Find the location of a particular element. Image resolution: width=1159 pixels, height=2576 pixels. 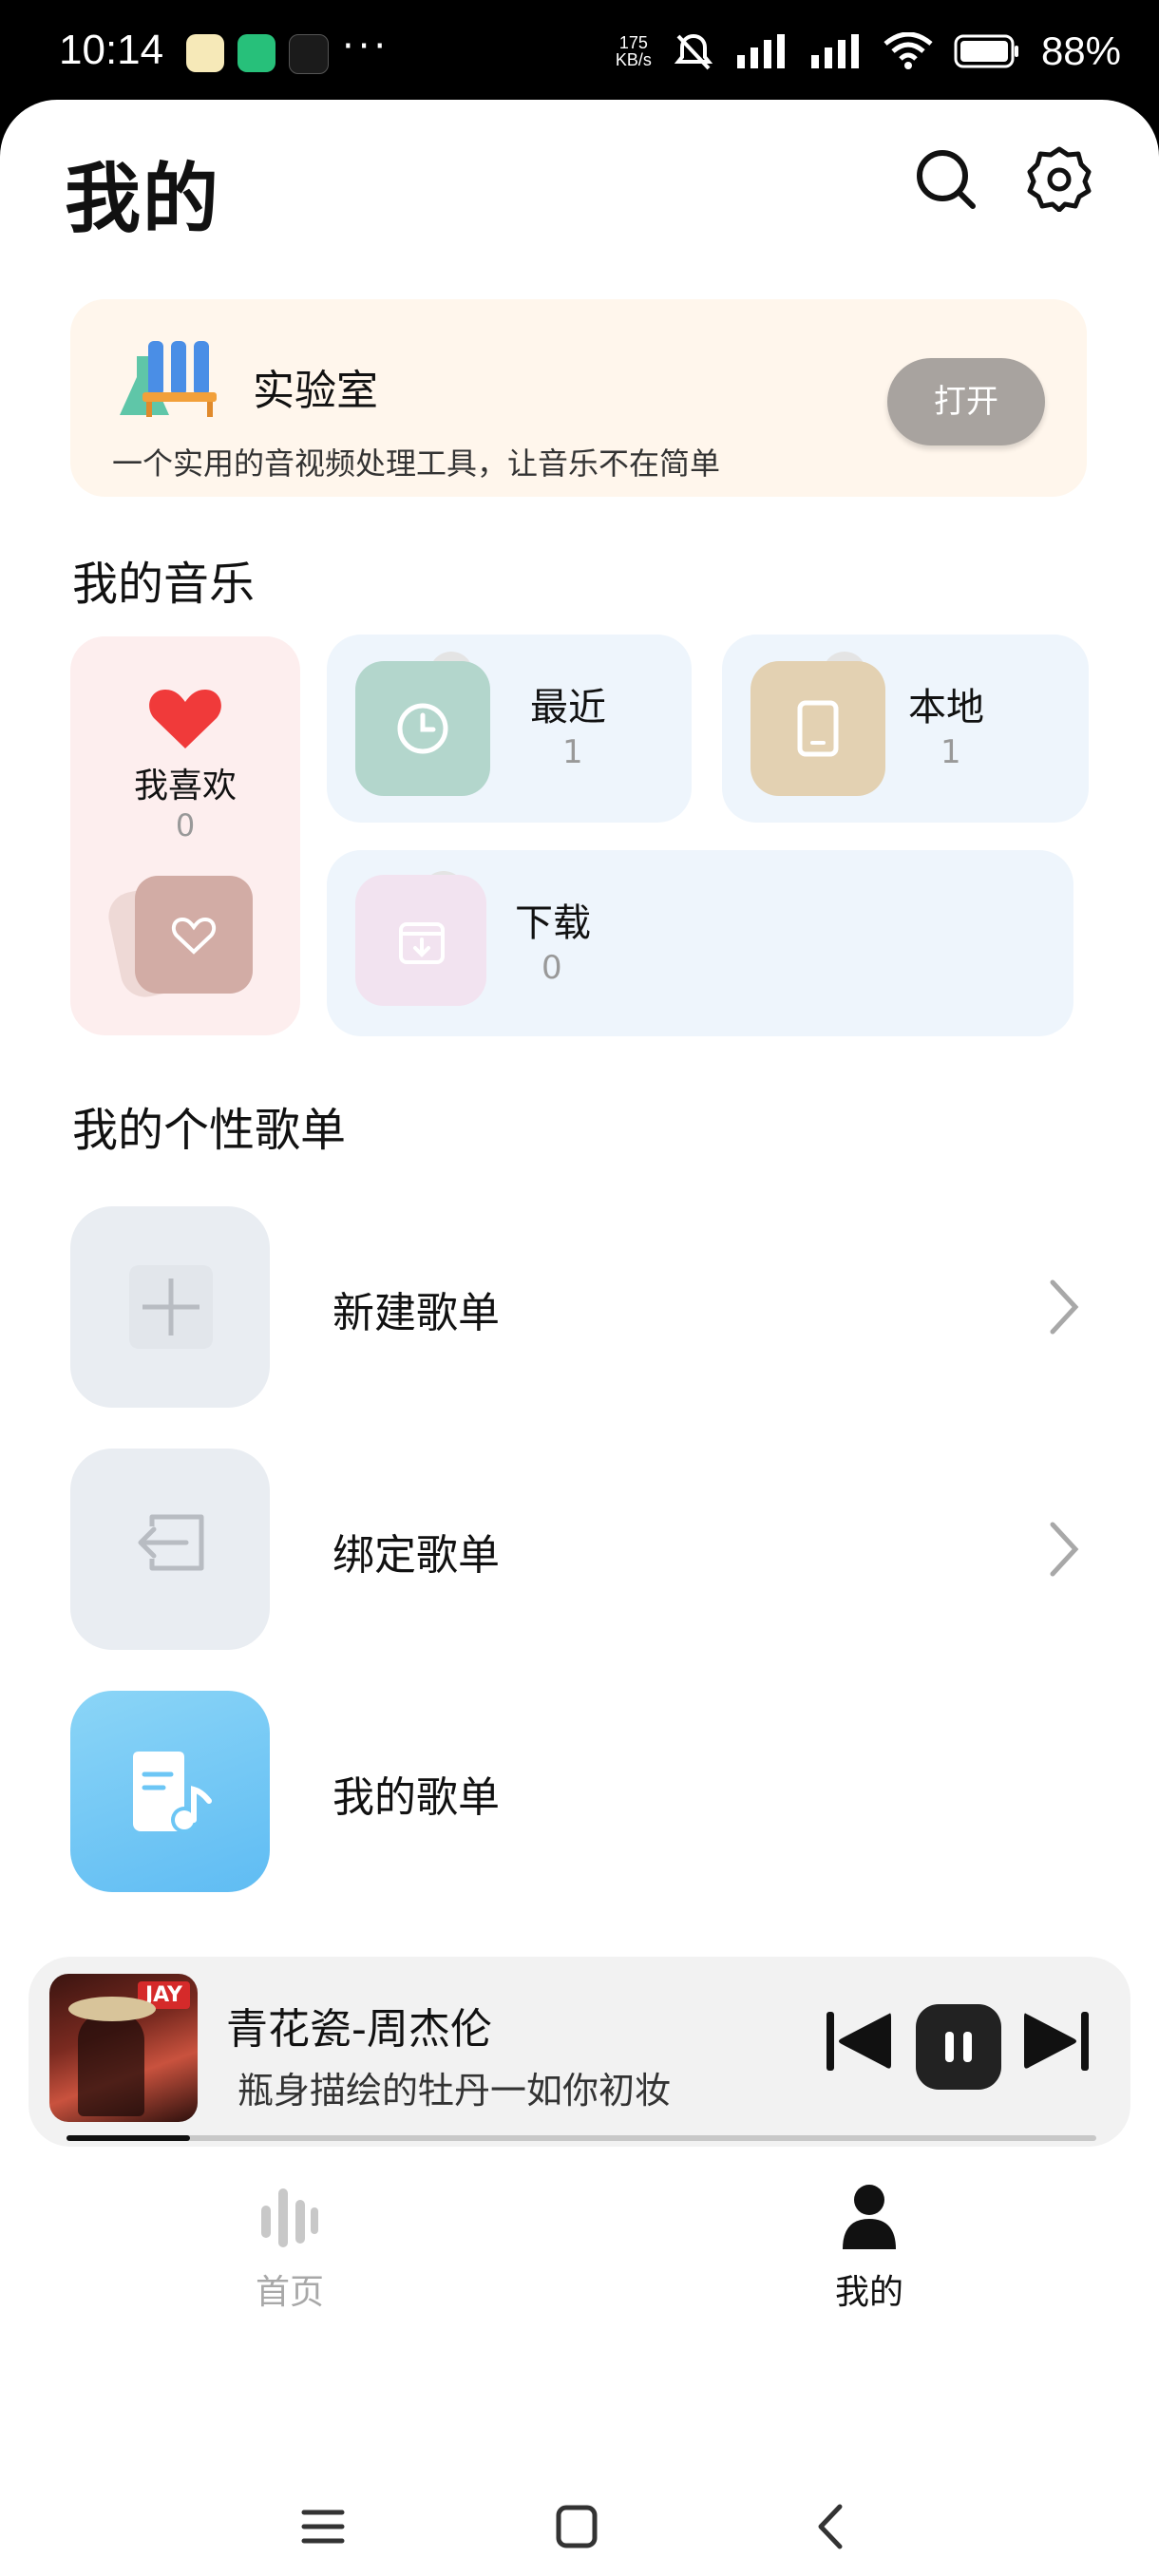

home-bars-icon is located at coordinates (289, 2217).